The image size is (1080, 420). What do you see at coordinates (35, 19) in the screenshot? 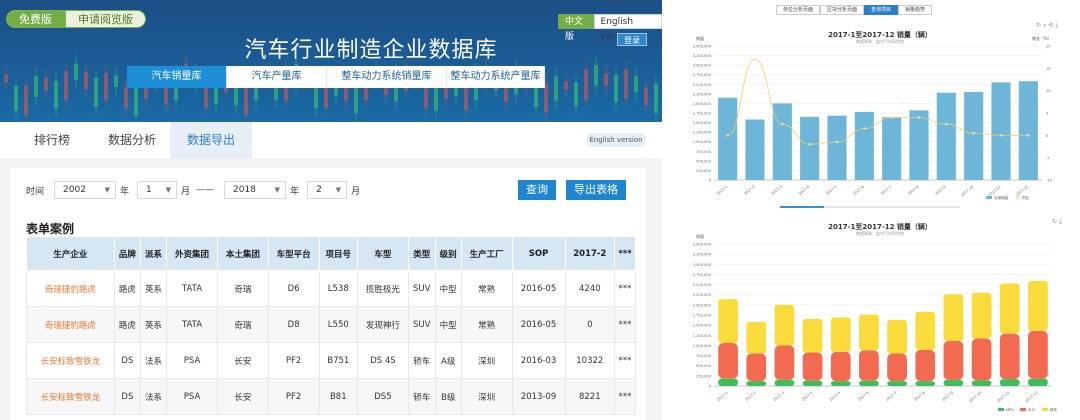
I see `free-edition-button: 免费版` at bounding box center [35, 19].